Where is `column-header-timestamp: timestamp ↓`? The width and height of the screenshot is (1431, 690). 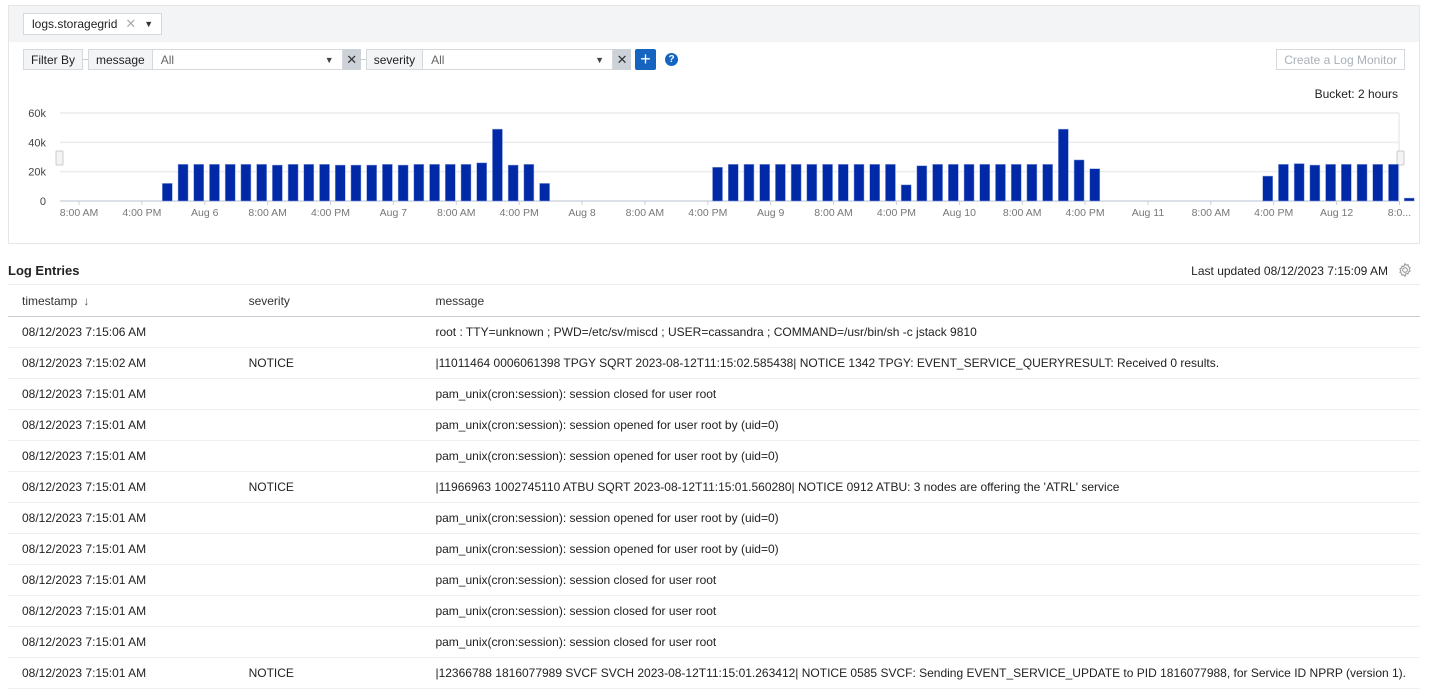 column-header-timestamp: timestamp ↓ is located at coordinates (121, 300).